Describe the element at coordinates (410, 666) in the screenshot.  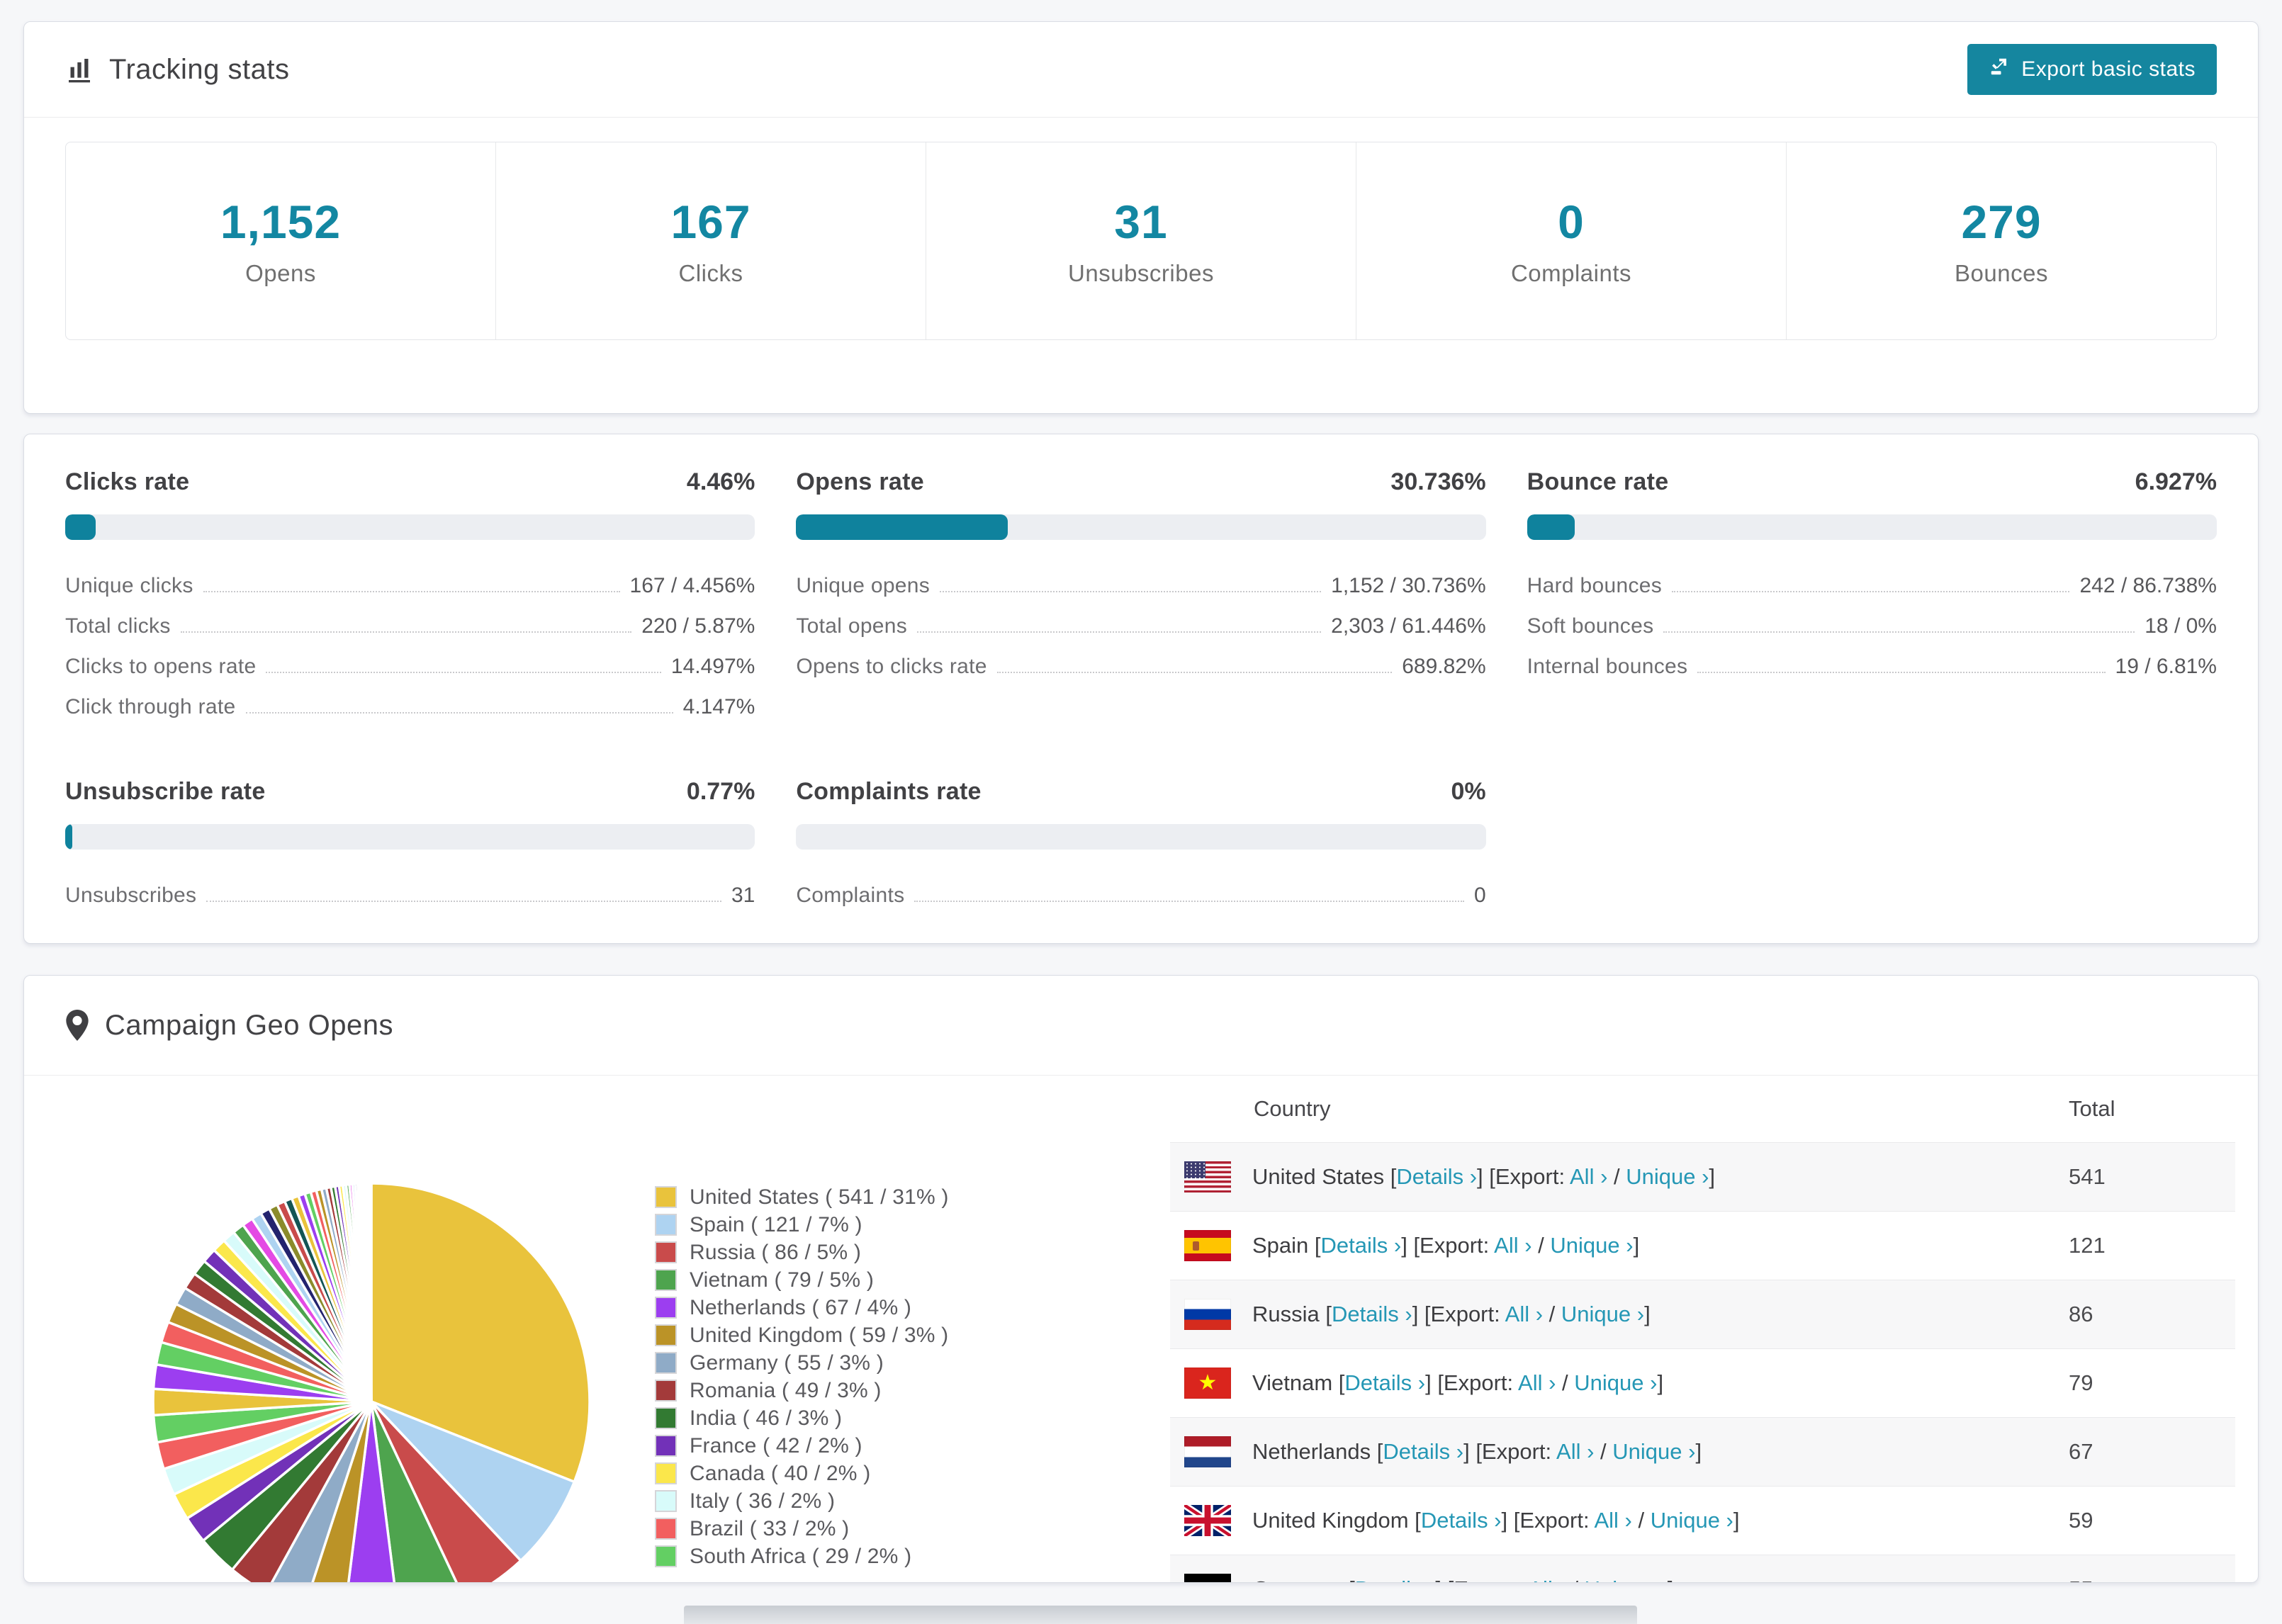
I see `rate-row: Clicks to opens rate 14.497%` at that location.